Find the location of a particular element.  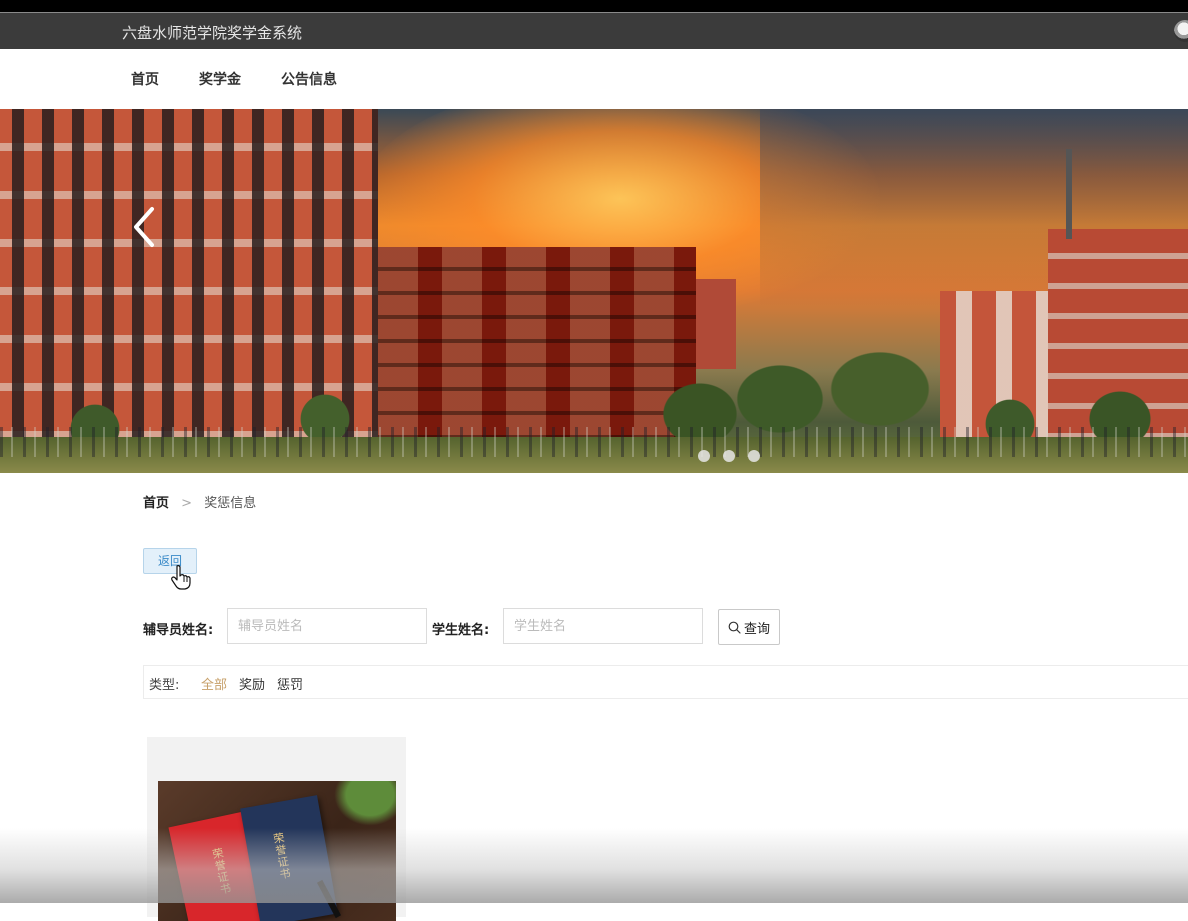

top-bar: 六盘水师范学院奖学金系统 is located at coordinates (594, 30).